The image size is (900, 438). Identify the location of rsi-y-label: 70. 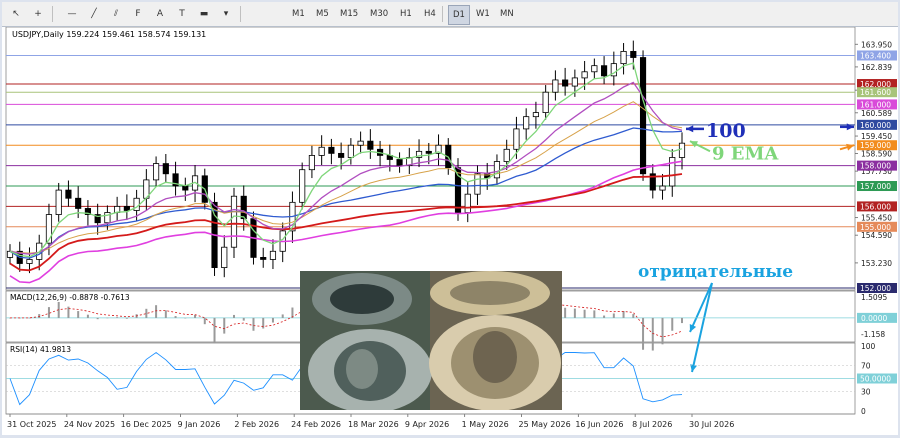
(866, 366).